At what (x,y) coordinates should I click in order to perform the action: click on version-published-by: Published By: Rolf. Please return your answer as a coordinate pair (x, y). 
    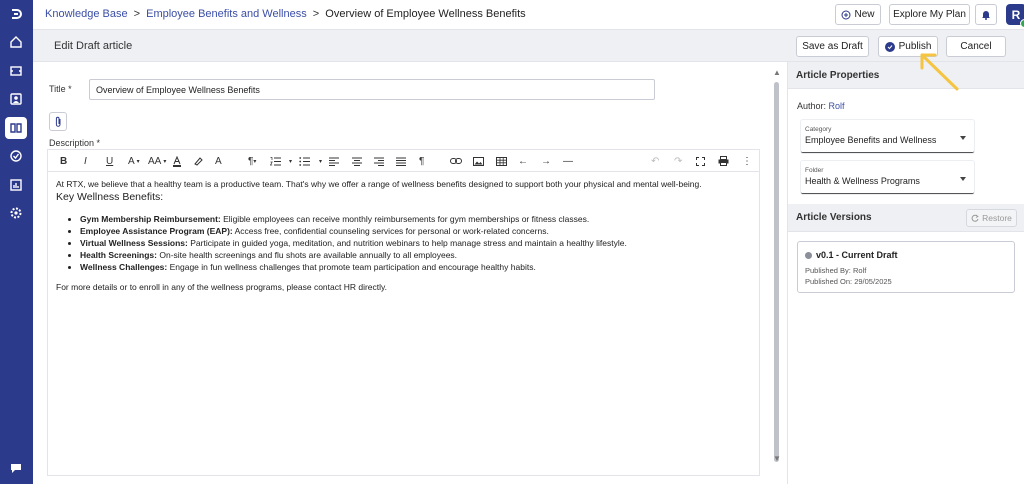
    Looking at the image, I should click on (836, 270).